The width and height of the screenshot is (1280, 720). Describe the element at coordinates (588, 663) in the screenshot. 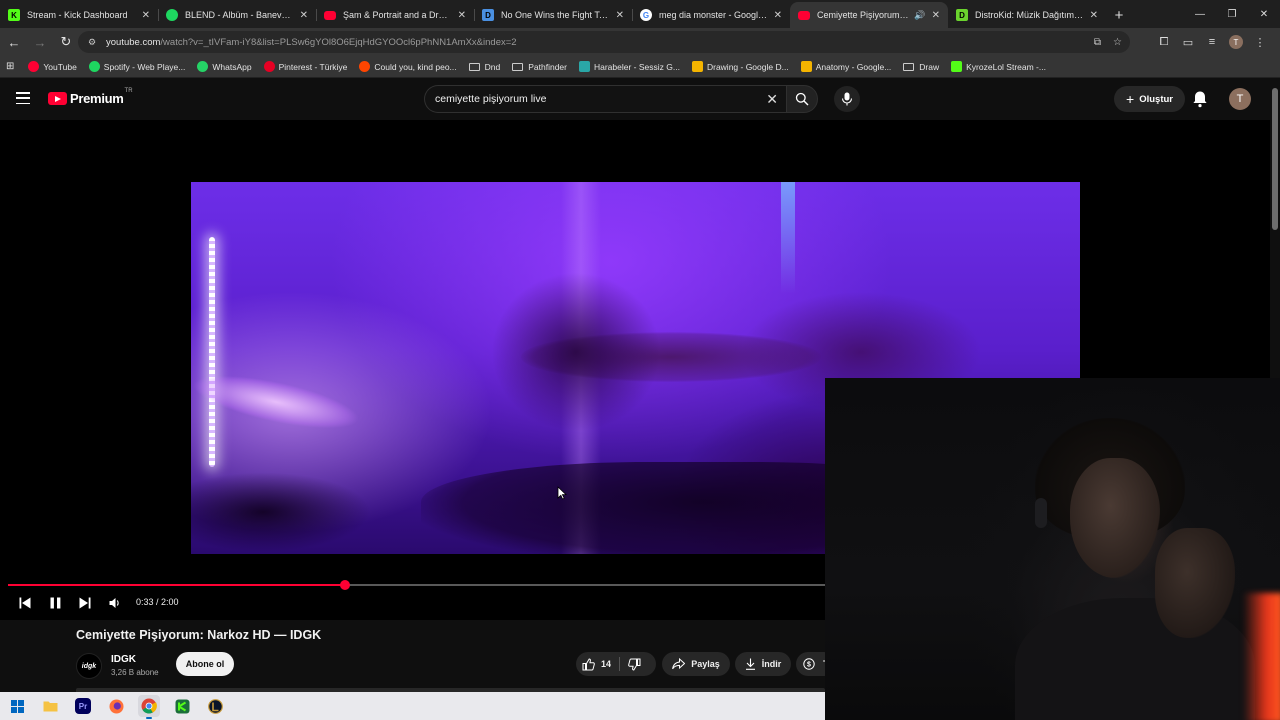

I see `thumbs-up-icon` at that location.